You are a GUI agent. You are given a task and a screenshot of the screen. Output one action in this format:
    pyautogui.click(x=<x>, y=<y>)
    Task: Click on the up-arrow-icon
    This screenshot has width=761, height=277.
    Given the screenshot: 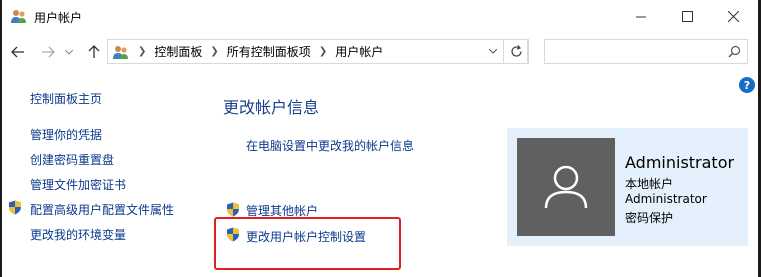 What is the action you would take?
    pyautogui.click(x=94, y=51)
    